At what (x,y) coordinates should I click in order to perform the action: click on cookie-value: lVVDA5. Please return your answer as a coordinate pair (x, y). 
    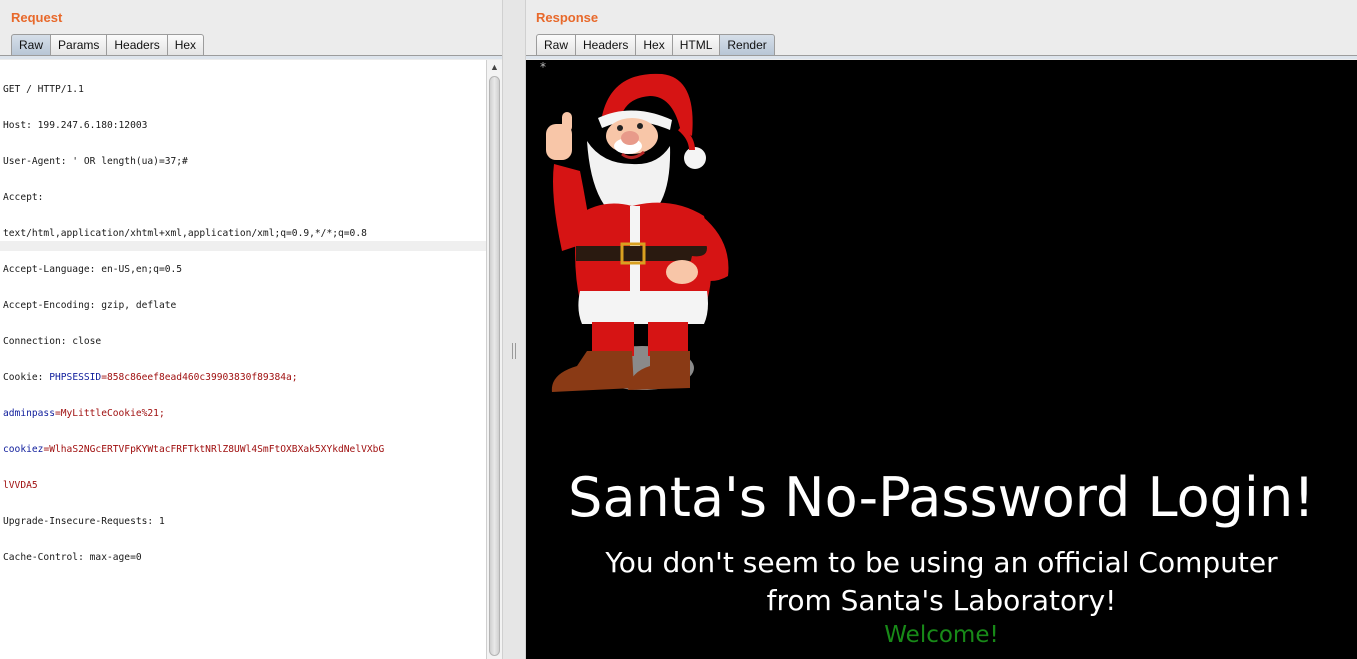
    Looking at the image, I should click on (20, 485).